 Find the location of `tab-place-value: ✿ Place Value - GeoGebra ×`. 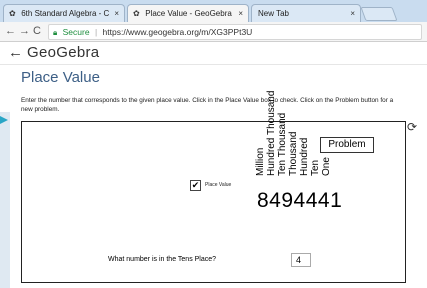

tab-place-value: ✿ Place Value - GeoGebra × is located at coordinates (188, 13).